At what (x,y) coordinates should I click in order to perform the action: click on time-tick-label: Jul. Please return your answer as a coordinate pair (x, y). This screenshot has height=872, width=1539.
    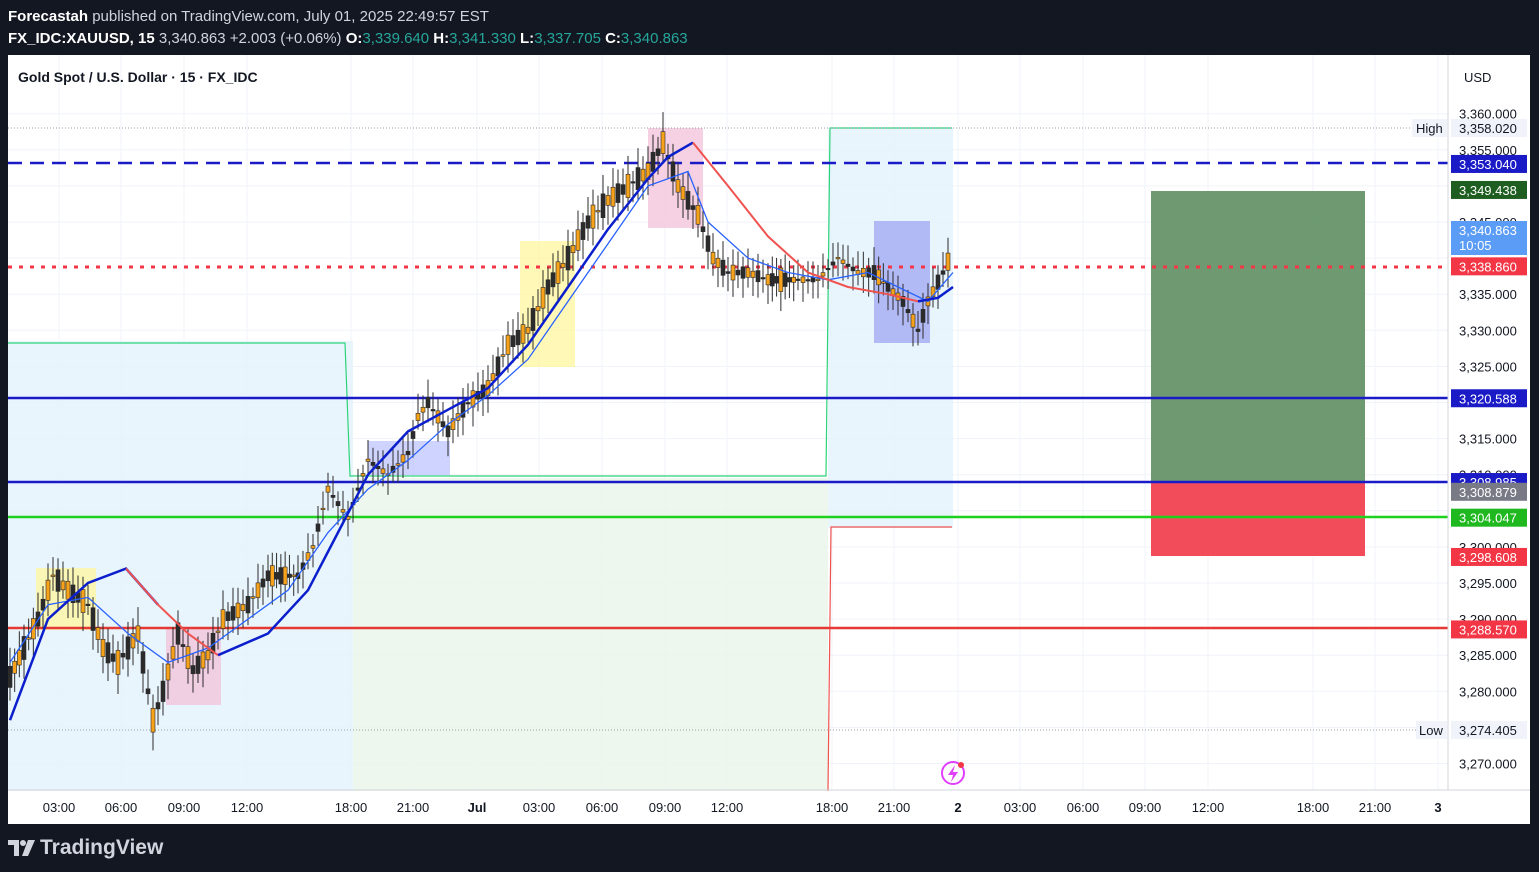
    Looking at the image, I should click on (477, 807).